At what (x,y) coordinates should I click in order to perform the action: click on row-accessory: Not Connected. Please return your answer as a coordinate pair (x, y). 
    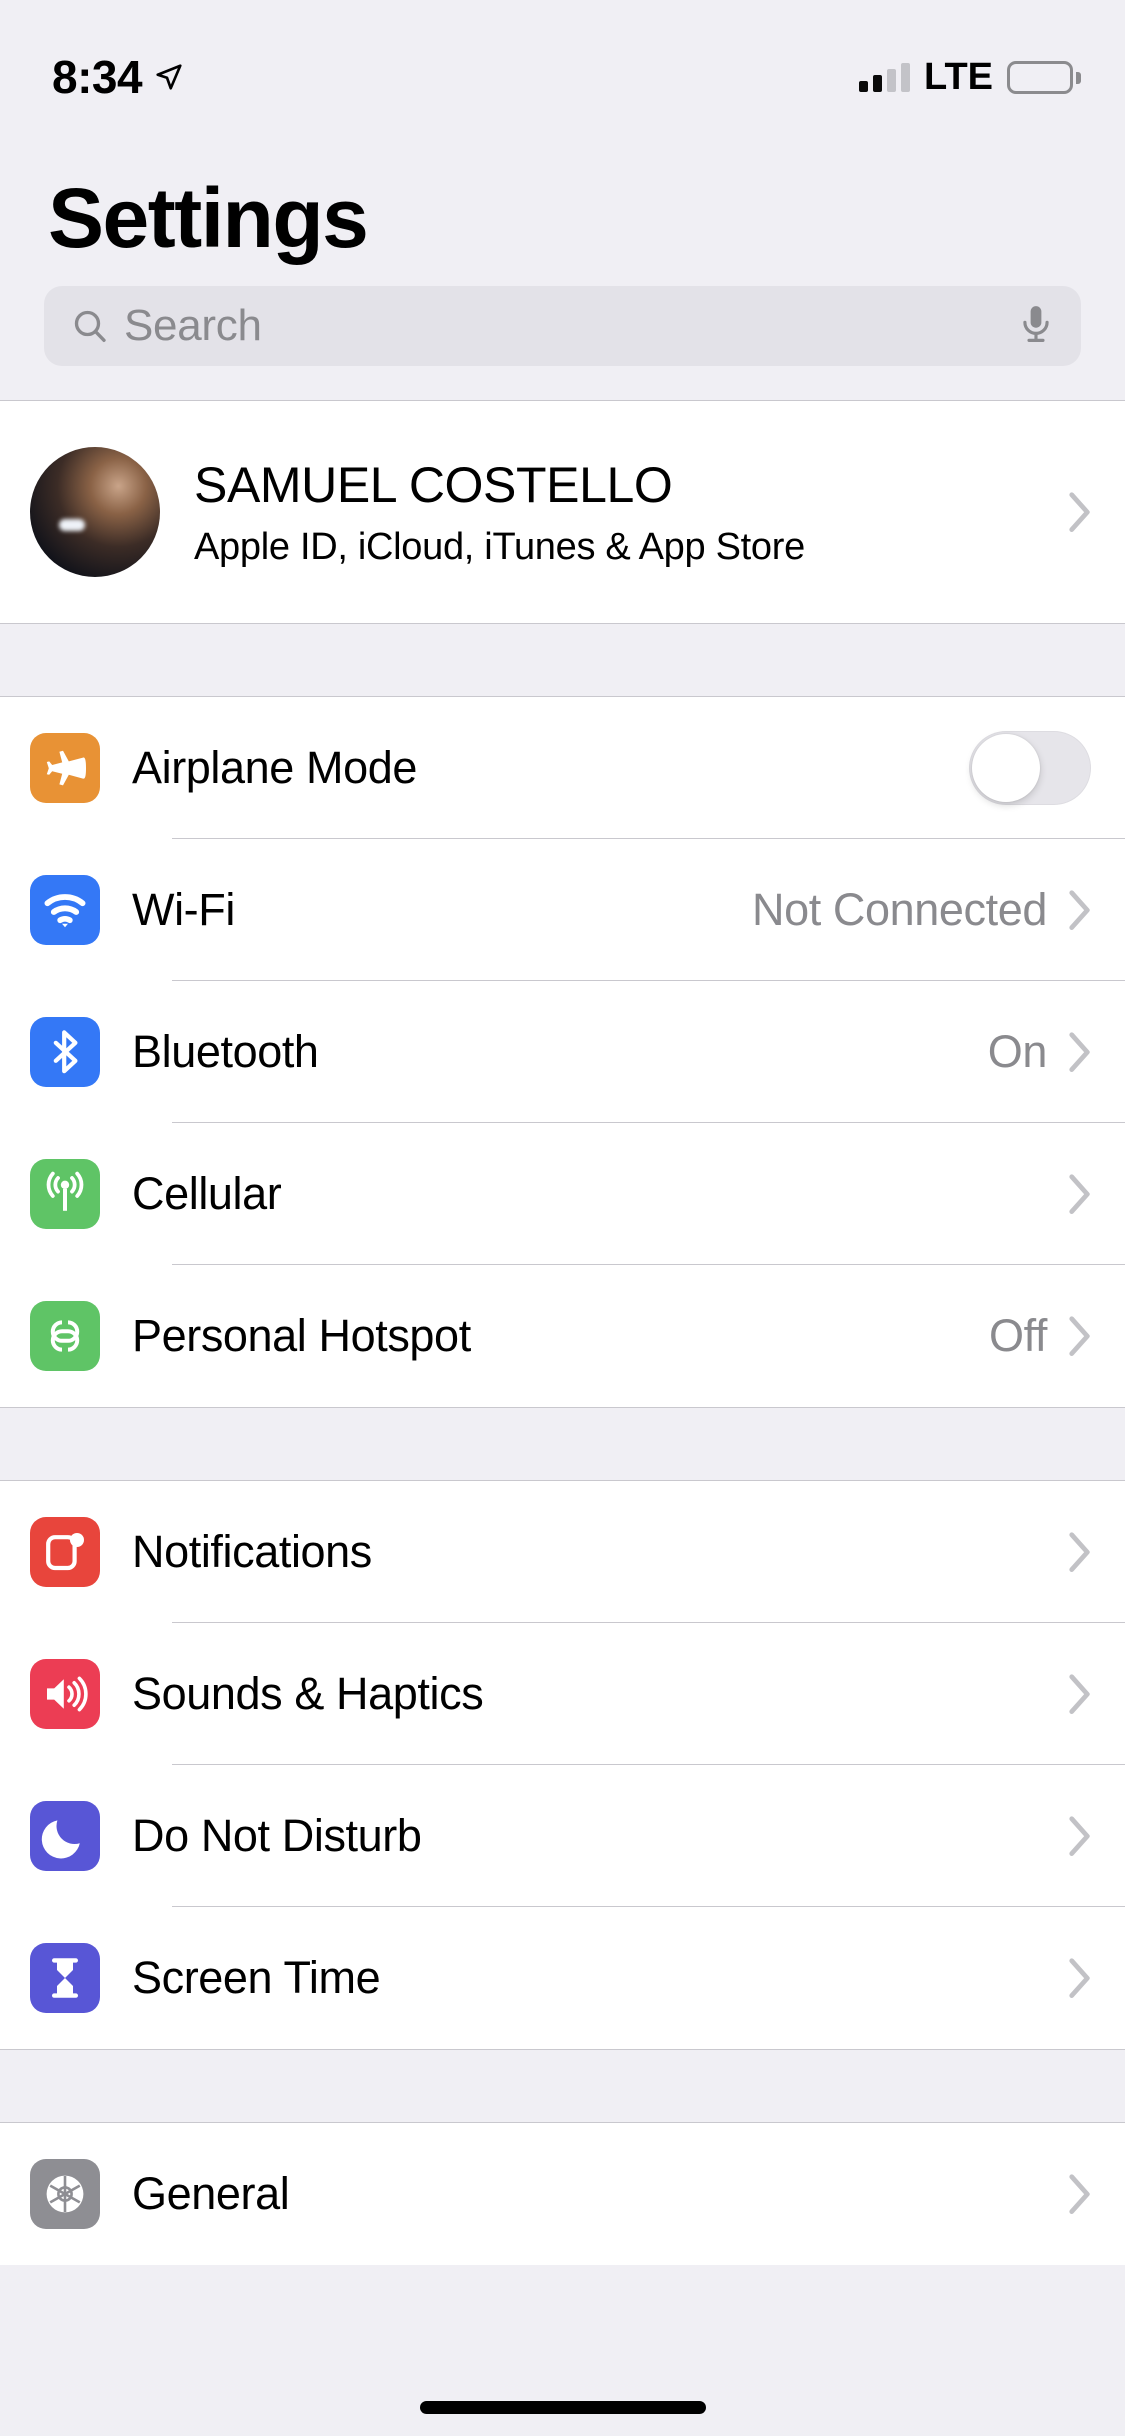
    Looking at the image, I should click on (921, 910).